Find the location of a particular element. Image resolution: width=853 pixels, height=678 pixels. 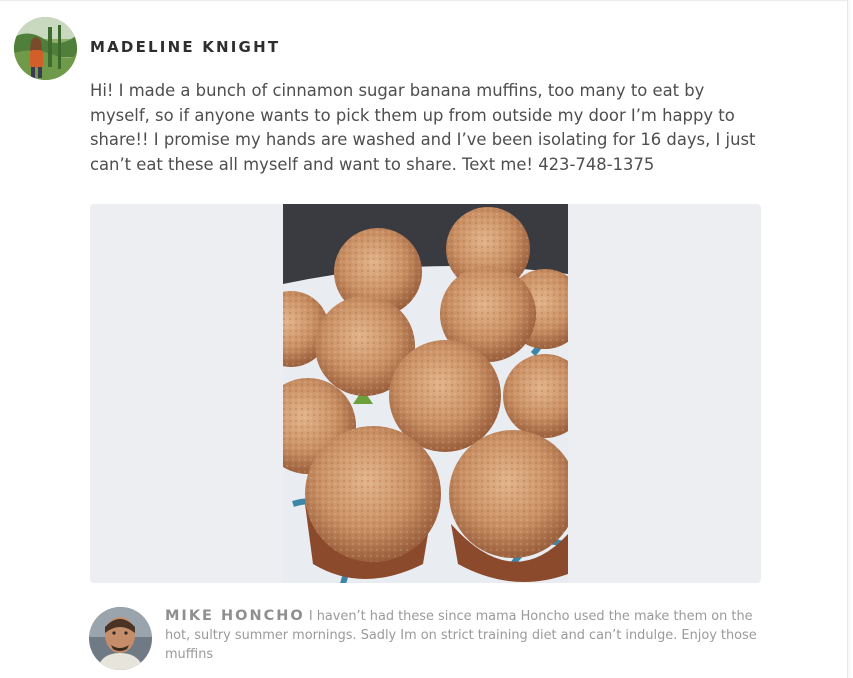

comment-author-avatar is located at coordinates (120, 638).